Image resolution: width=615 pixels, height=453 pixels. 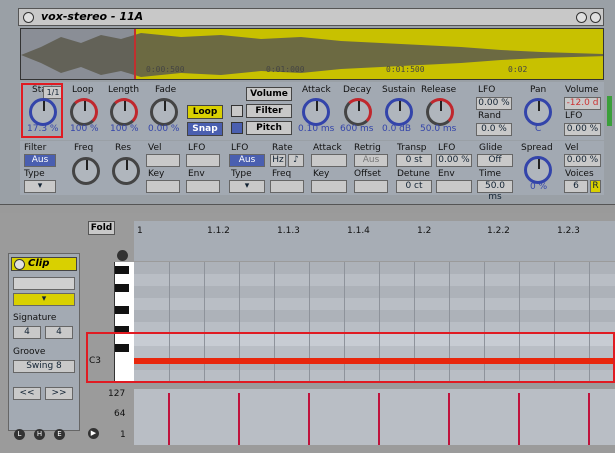 What do you see at coordinates (29, 352) in the screenshot?
I see `groove-label: Groove` at bounding box center [29, 352].